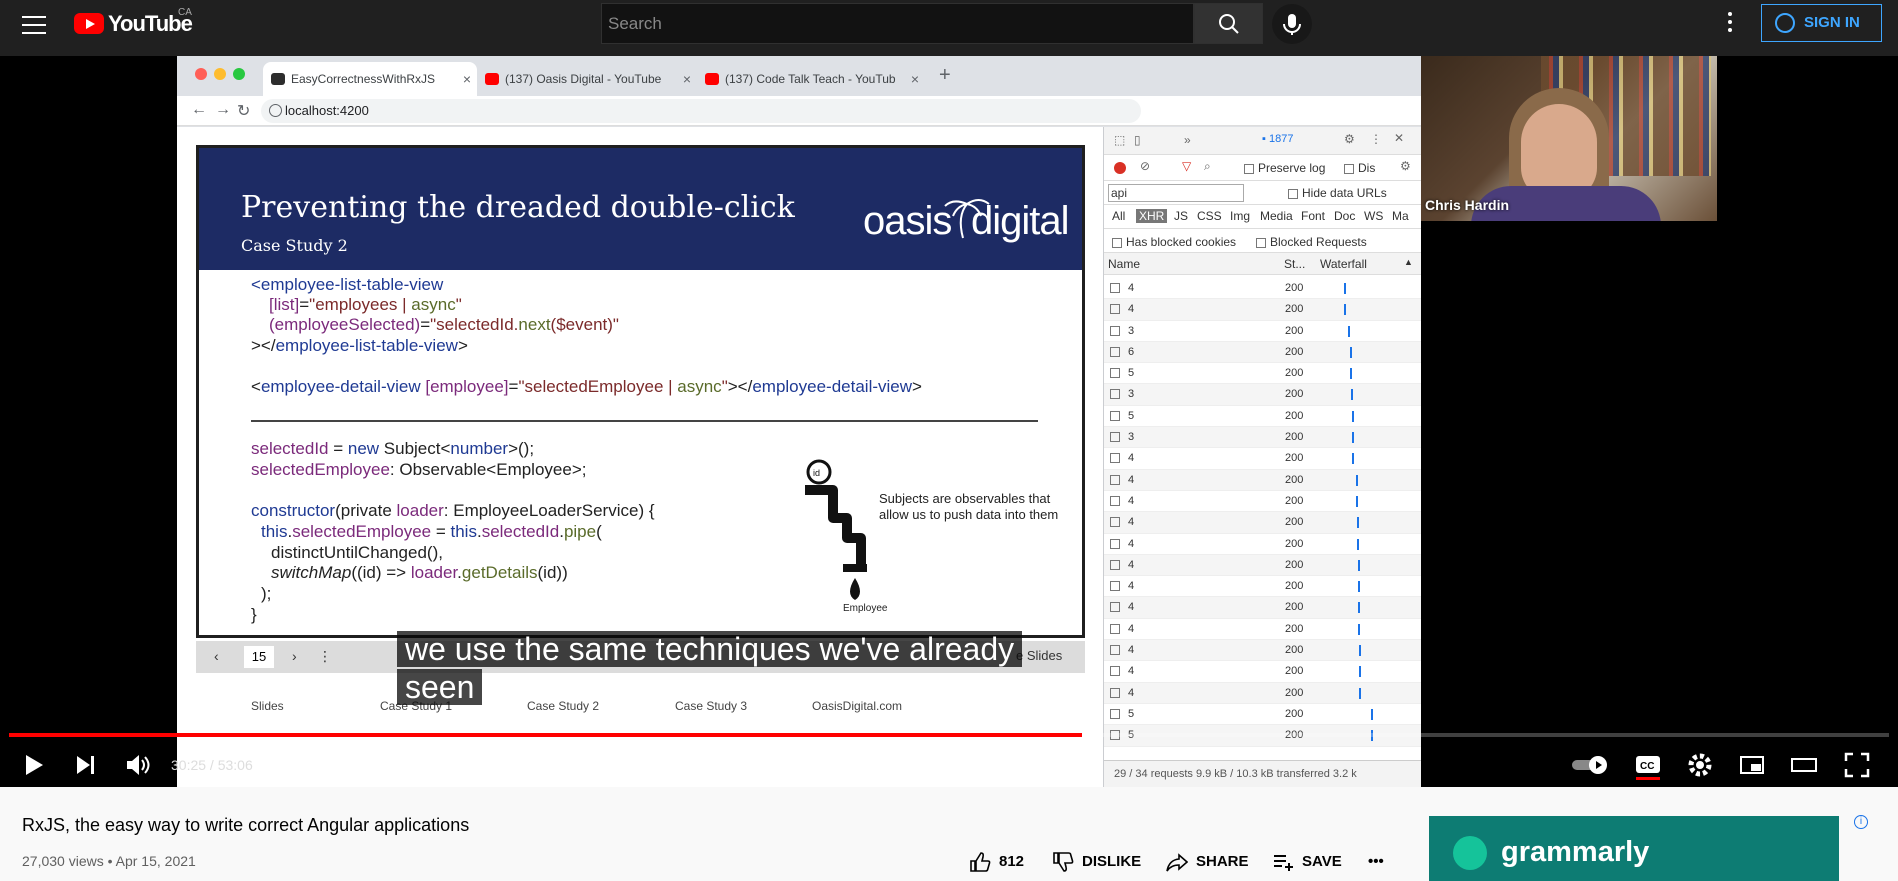 The image size is (1898, 881). What do you see at coordinates (949, 766) in the screenshot?
I see `player-controls: 30:25 / 53:06 CC` at bounding box center [949, 766].